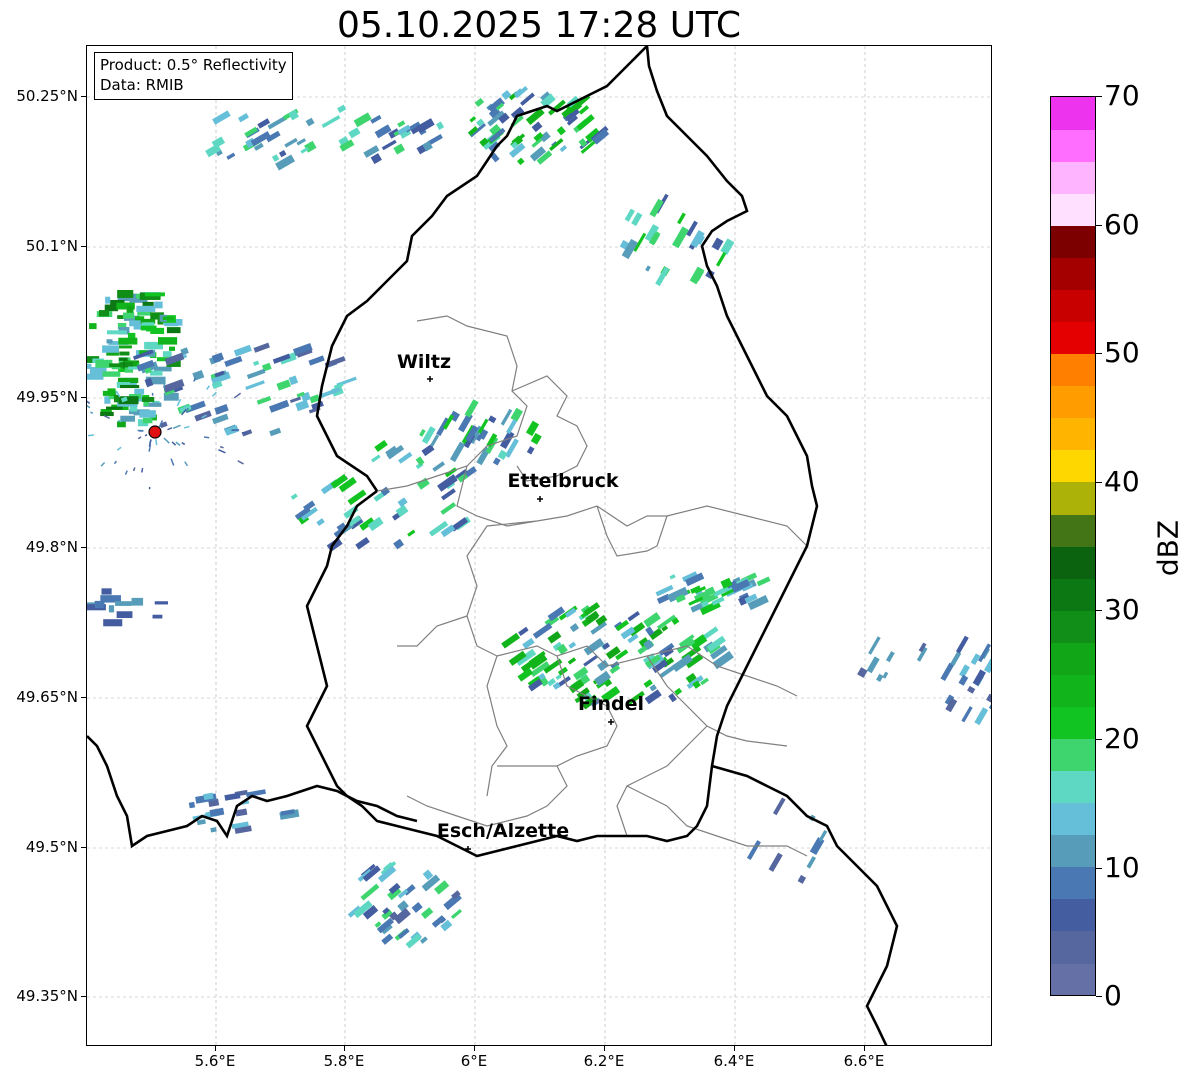 The image size is (1184, 1081). I want to click on country-border-west, so click(252, 792).